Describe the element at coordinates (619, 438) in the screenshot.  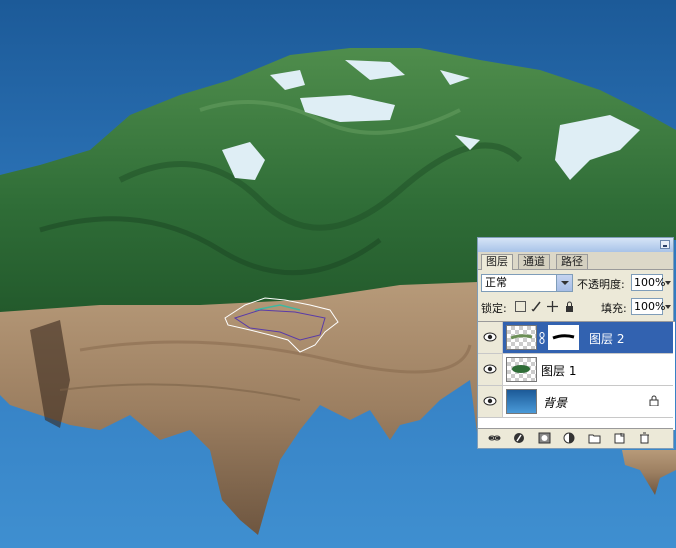
I see `new-layer-icon` at that location.